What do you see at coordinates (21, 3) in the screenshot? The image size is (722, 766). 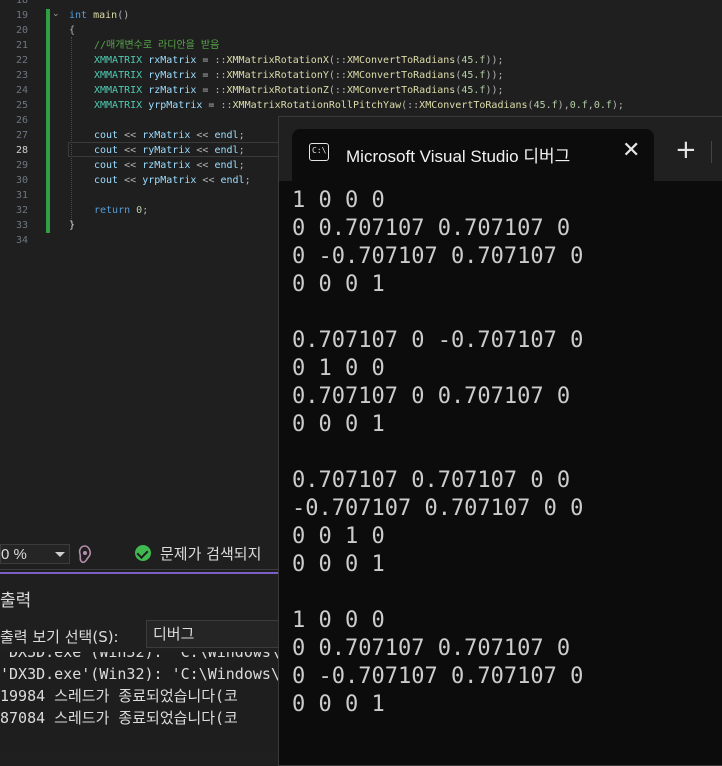 I see `line-number: 18` at bounding box center [21, 3].